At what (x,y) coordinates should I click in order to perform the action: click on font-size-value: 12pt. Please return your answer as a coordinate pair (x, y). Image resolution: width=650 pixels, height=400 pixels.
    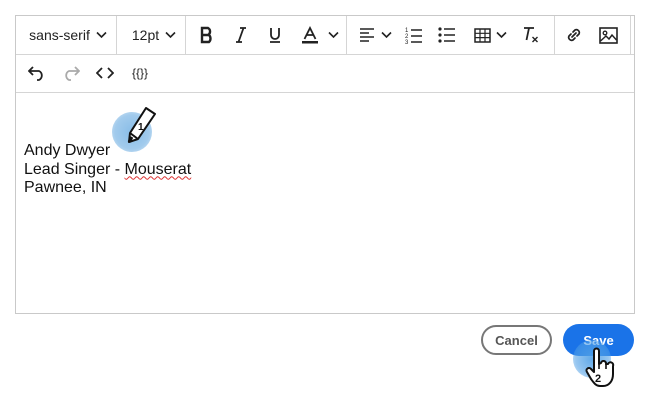
    Looking at the image, I should click on (145, 35).